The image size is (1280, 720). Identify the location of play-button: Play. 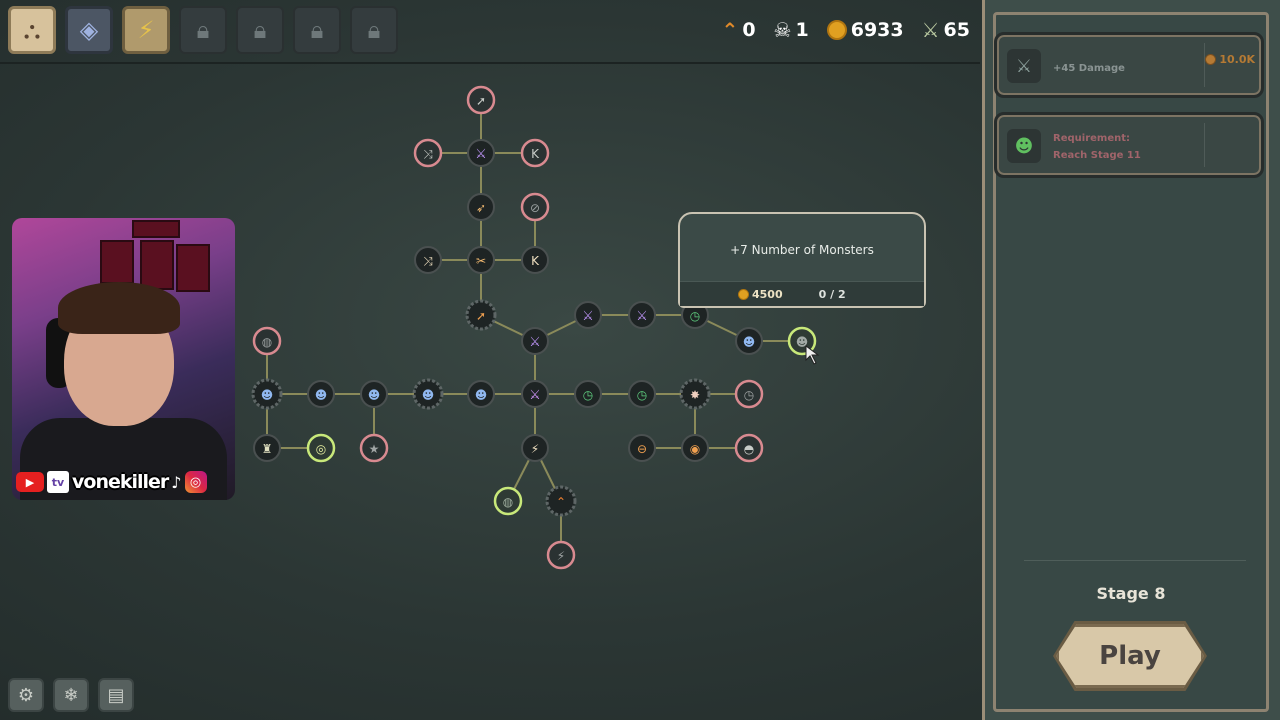
(1130, 656).